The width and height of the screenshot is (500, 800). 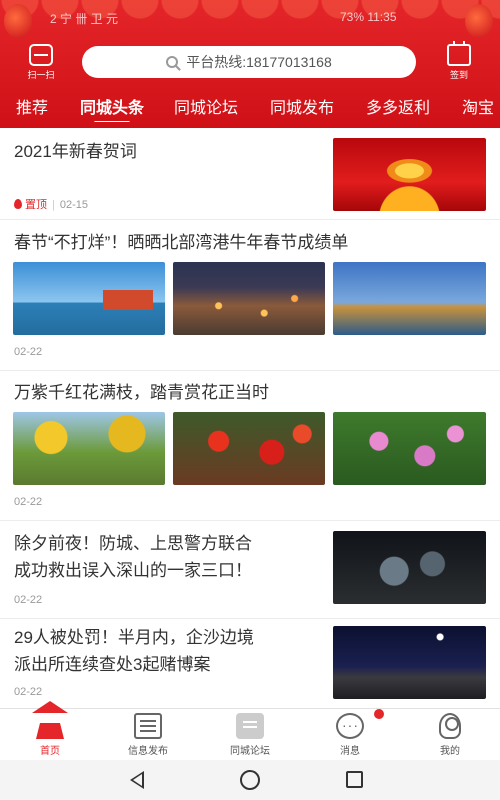 I want to click on status-right-text: 73% 11:35, so click(x=368, y=17).